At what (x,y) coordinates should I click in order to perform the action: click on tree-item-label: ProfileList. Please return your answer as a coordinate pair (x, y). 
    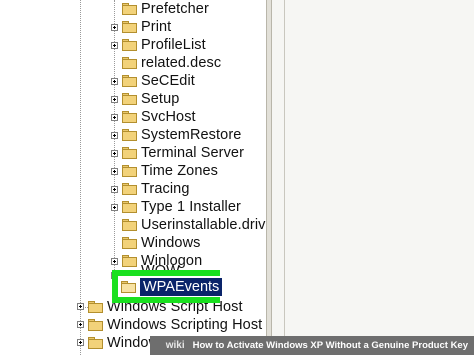
    Looking at the image, I should click on (173, 45).